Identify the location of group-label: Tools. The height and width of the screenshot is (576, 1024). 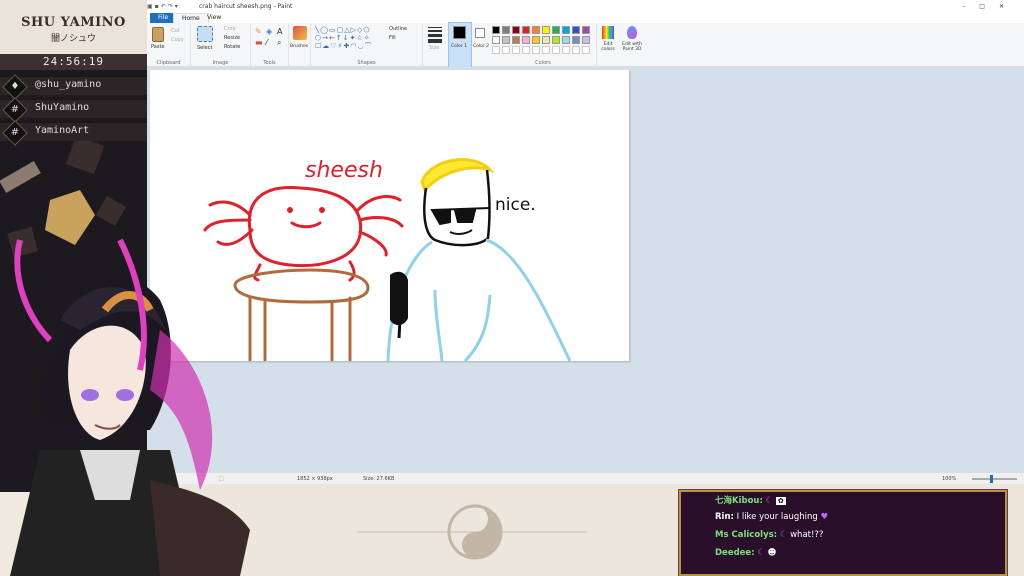
(269, 63).